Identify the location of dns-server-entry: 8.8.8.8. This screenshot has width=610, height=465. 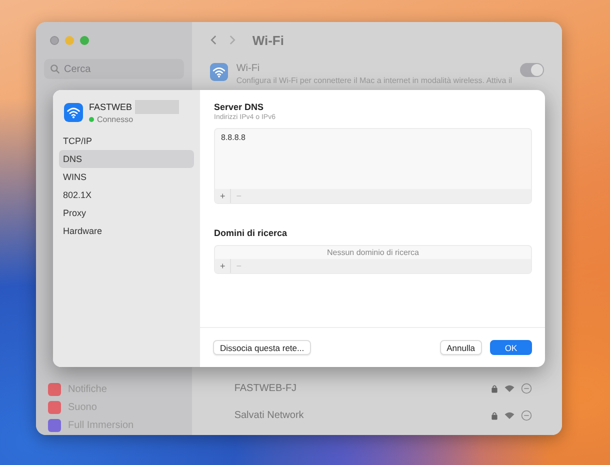
(233, 137).